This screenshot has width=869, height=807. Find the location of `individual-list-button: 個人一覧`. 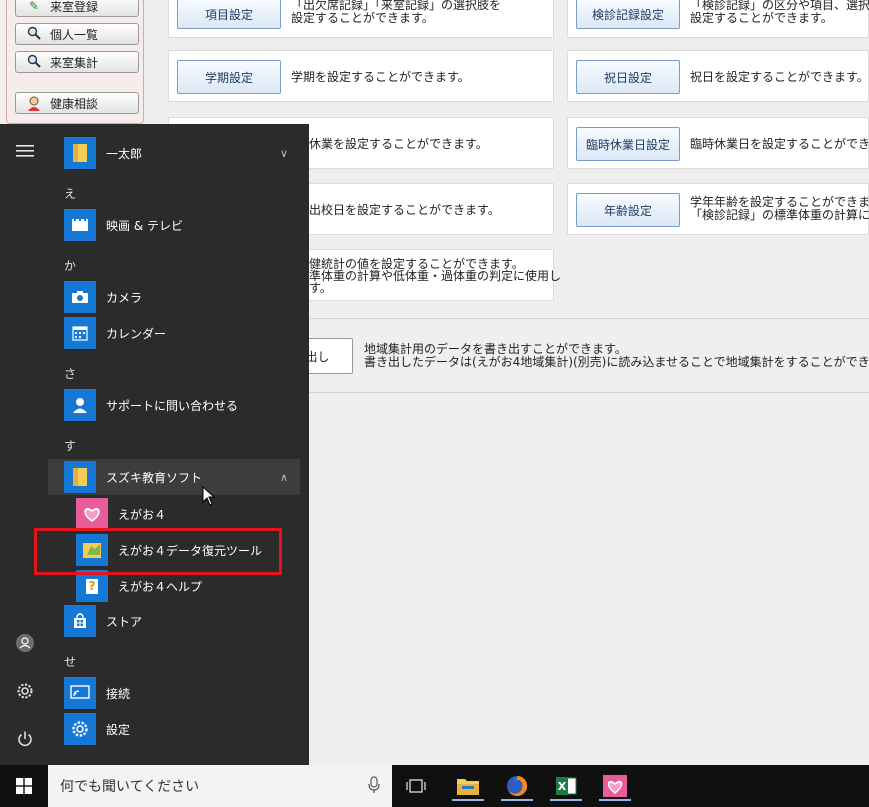

individual-list-button: 個人一覧 is located at coordinates (77, 34).